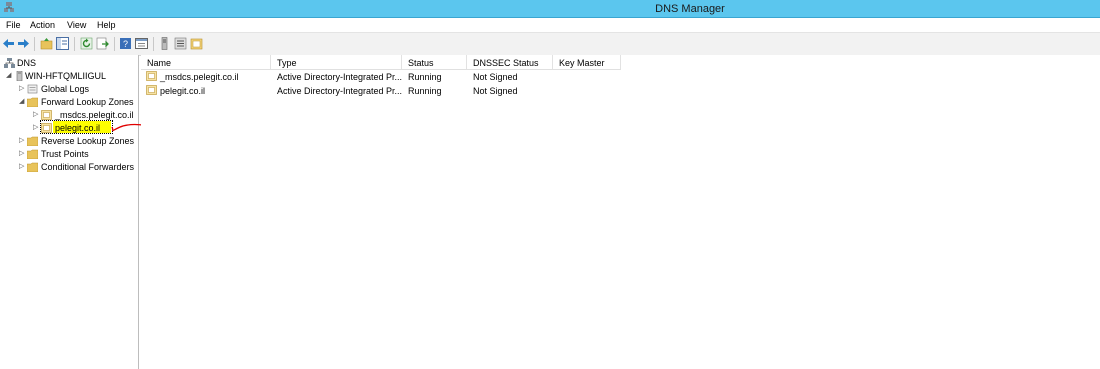  Describe the element at coordinates (62, 43) in the screenshot. I see `show-hide-tree-icon` at that location.